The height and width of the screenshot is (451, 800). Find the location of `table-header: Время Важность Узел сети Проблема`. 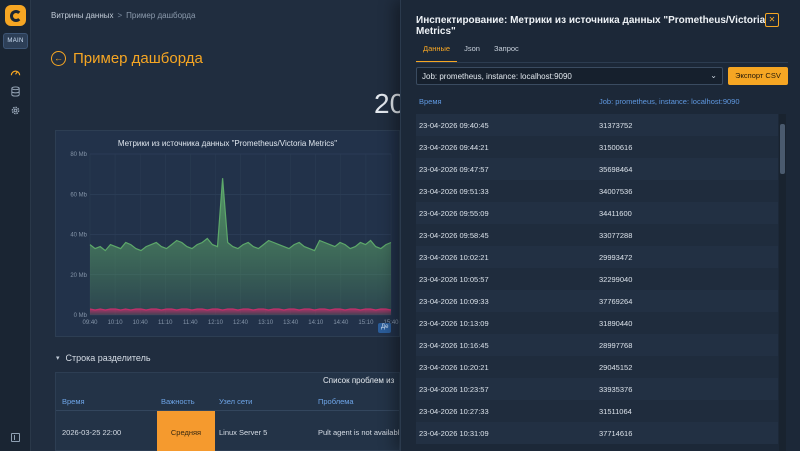

table-header: Время Важность Узел сети Проблема is located at coordinates (227, 401).